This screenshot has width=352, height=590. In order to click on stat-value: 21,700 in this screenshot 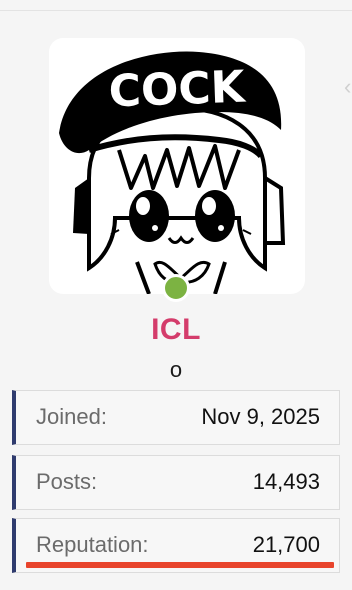, I will do `click(286, 545)`.